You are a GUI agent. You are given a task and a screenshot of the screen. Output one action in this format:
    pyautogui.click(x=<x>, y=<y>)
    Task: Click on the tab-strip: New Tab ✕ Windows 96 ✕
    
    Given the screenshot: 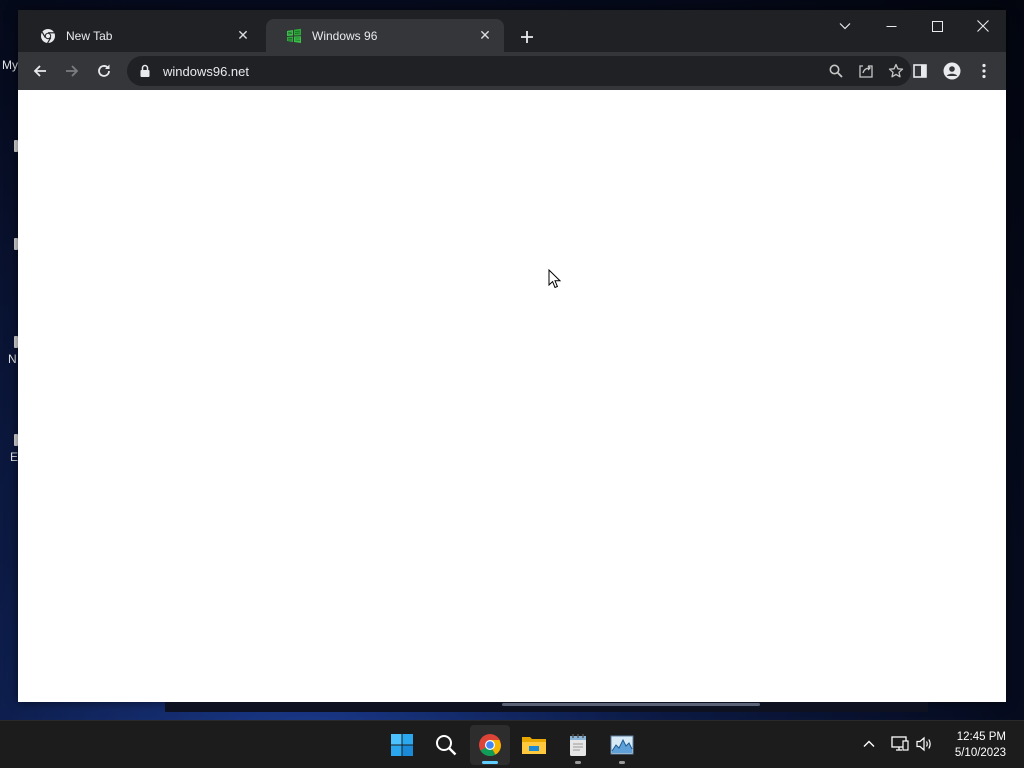 What is the action you would take?
    pyautogui.click(x=512, y=31)
    